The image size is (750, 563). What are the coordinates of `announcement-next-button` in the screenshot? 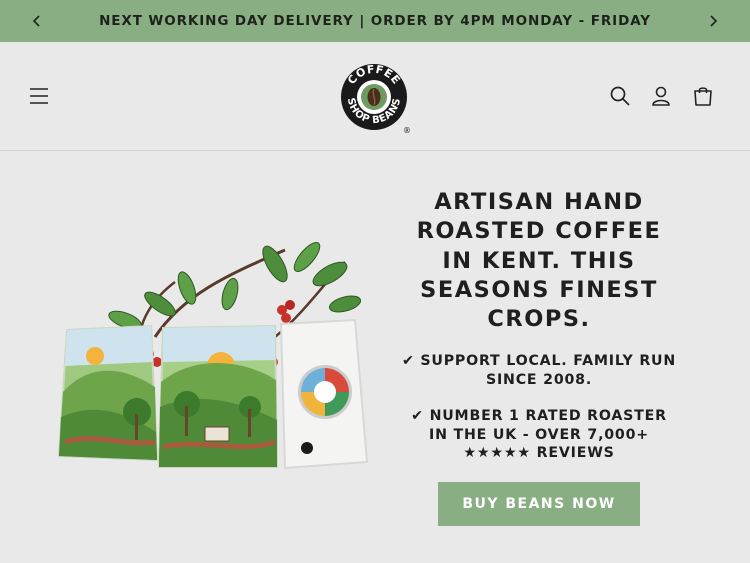 It's located at (713, 21).